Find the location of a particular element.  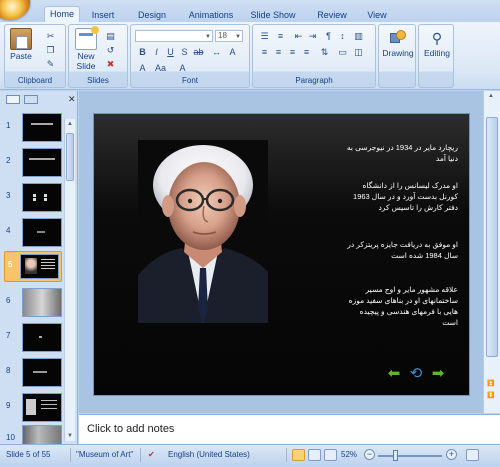

scroll-down-icon: ▼ is located at coordinates (70, 436).